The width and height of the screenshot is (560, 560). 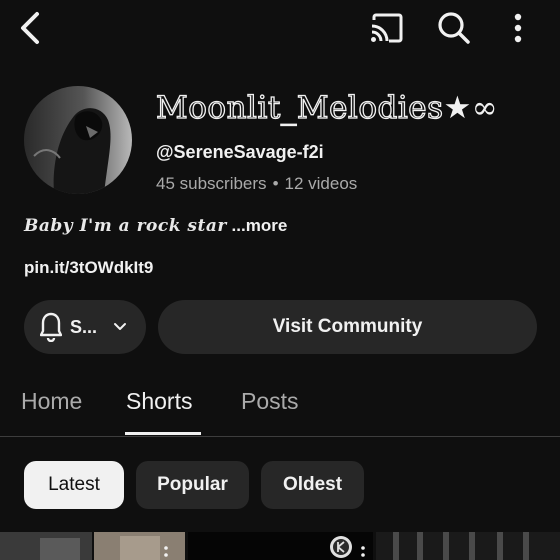 What do you see at coordinates (163, 433) in the screenshot?
I see `active-tab-indicator` at bounding box center [163, 433].